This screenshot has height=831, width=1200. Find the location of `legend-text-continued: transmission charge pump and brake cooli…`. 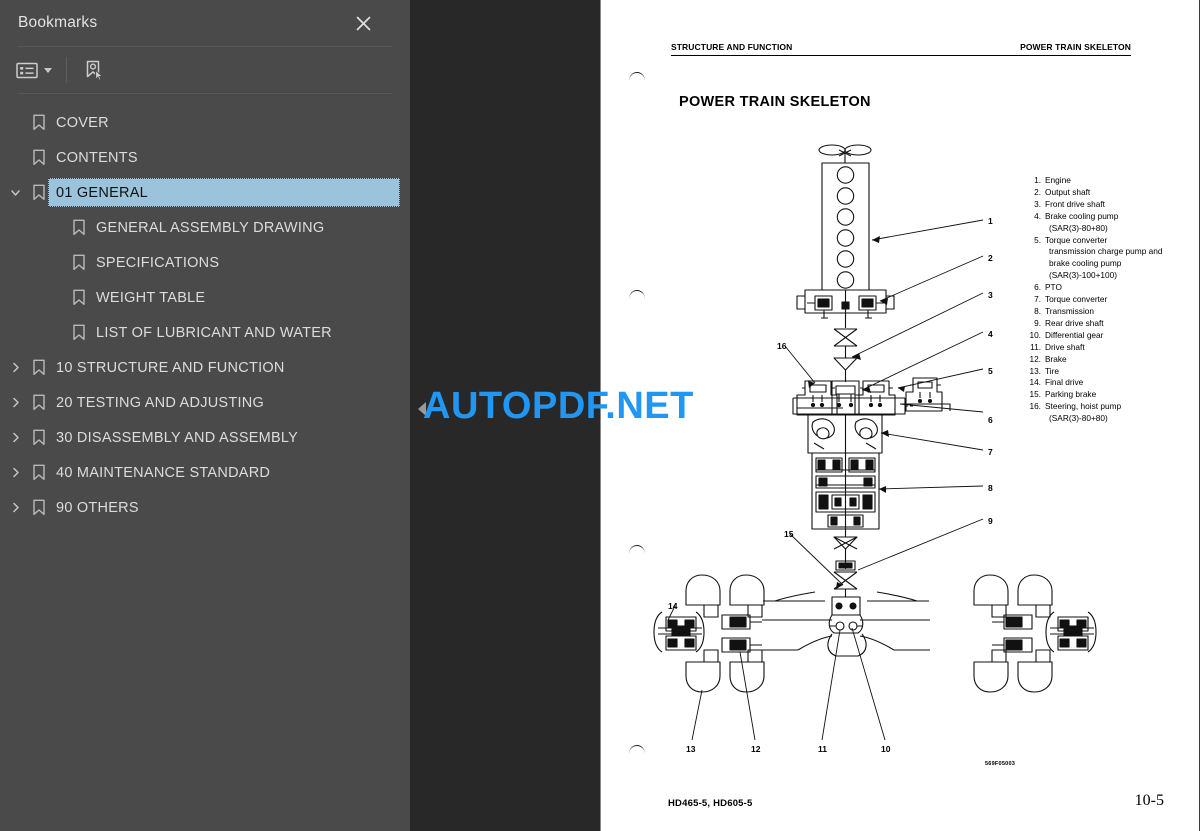

legend-text-continued: transmission charge pump and brake cooli… is located at coordinates (1106, 263).